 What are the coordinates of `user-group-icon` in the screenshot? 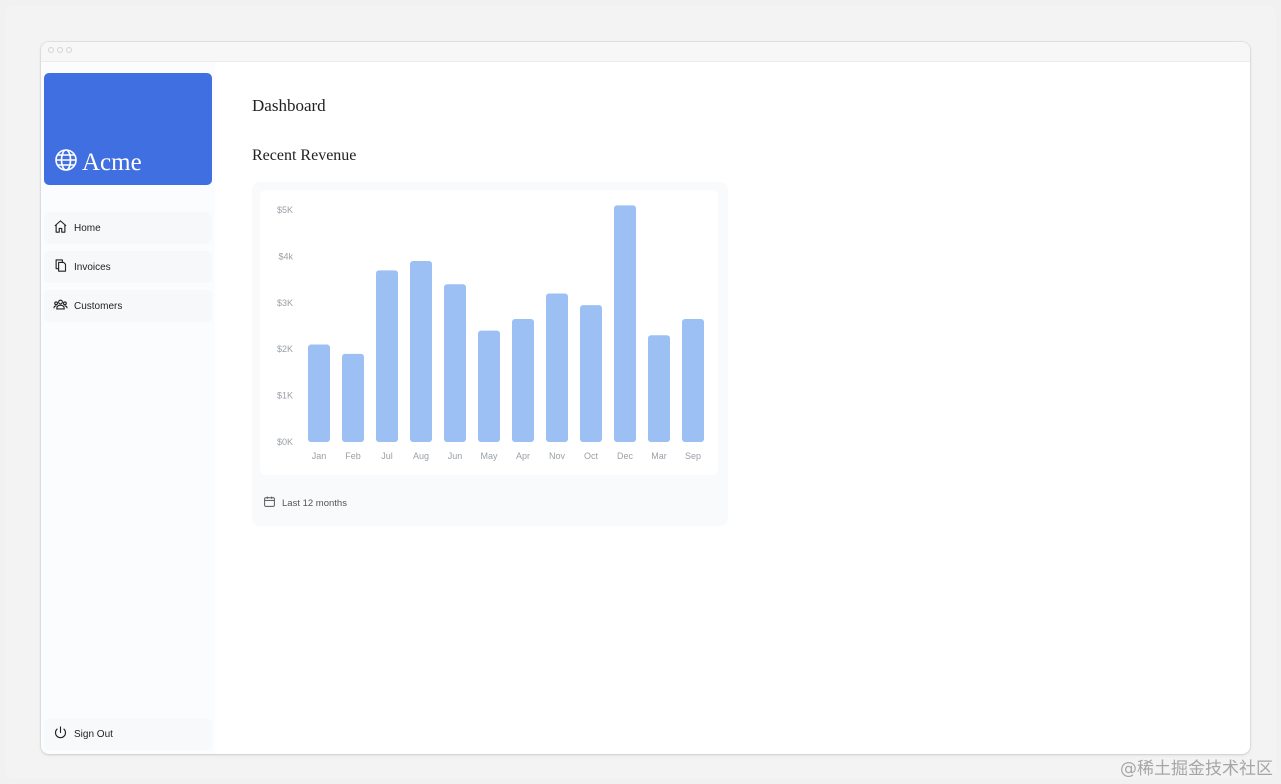 It's located at (60, 306).